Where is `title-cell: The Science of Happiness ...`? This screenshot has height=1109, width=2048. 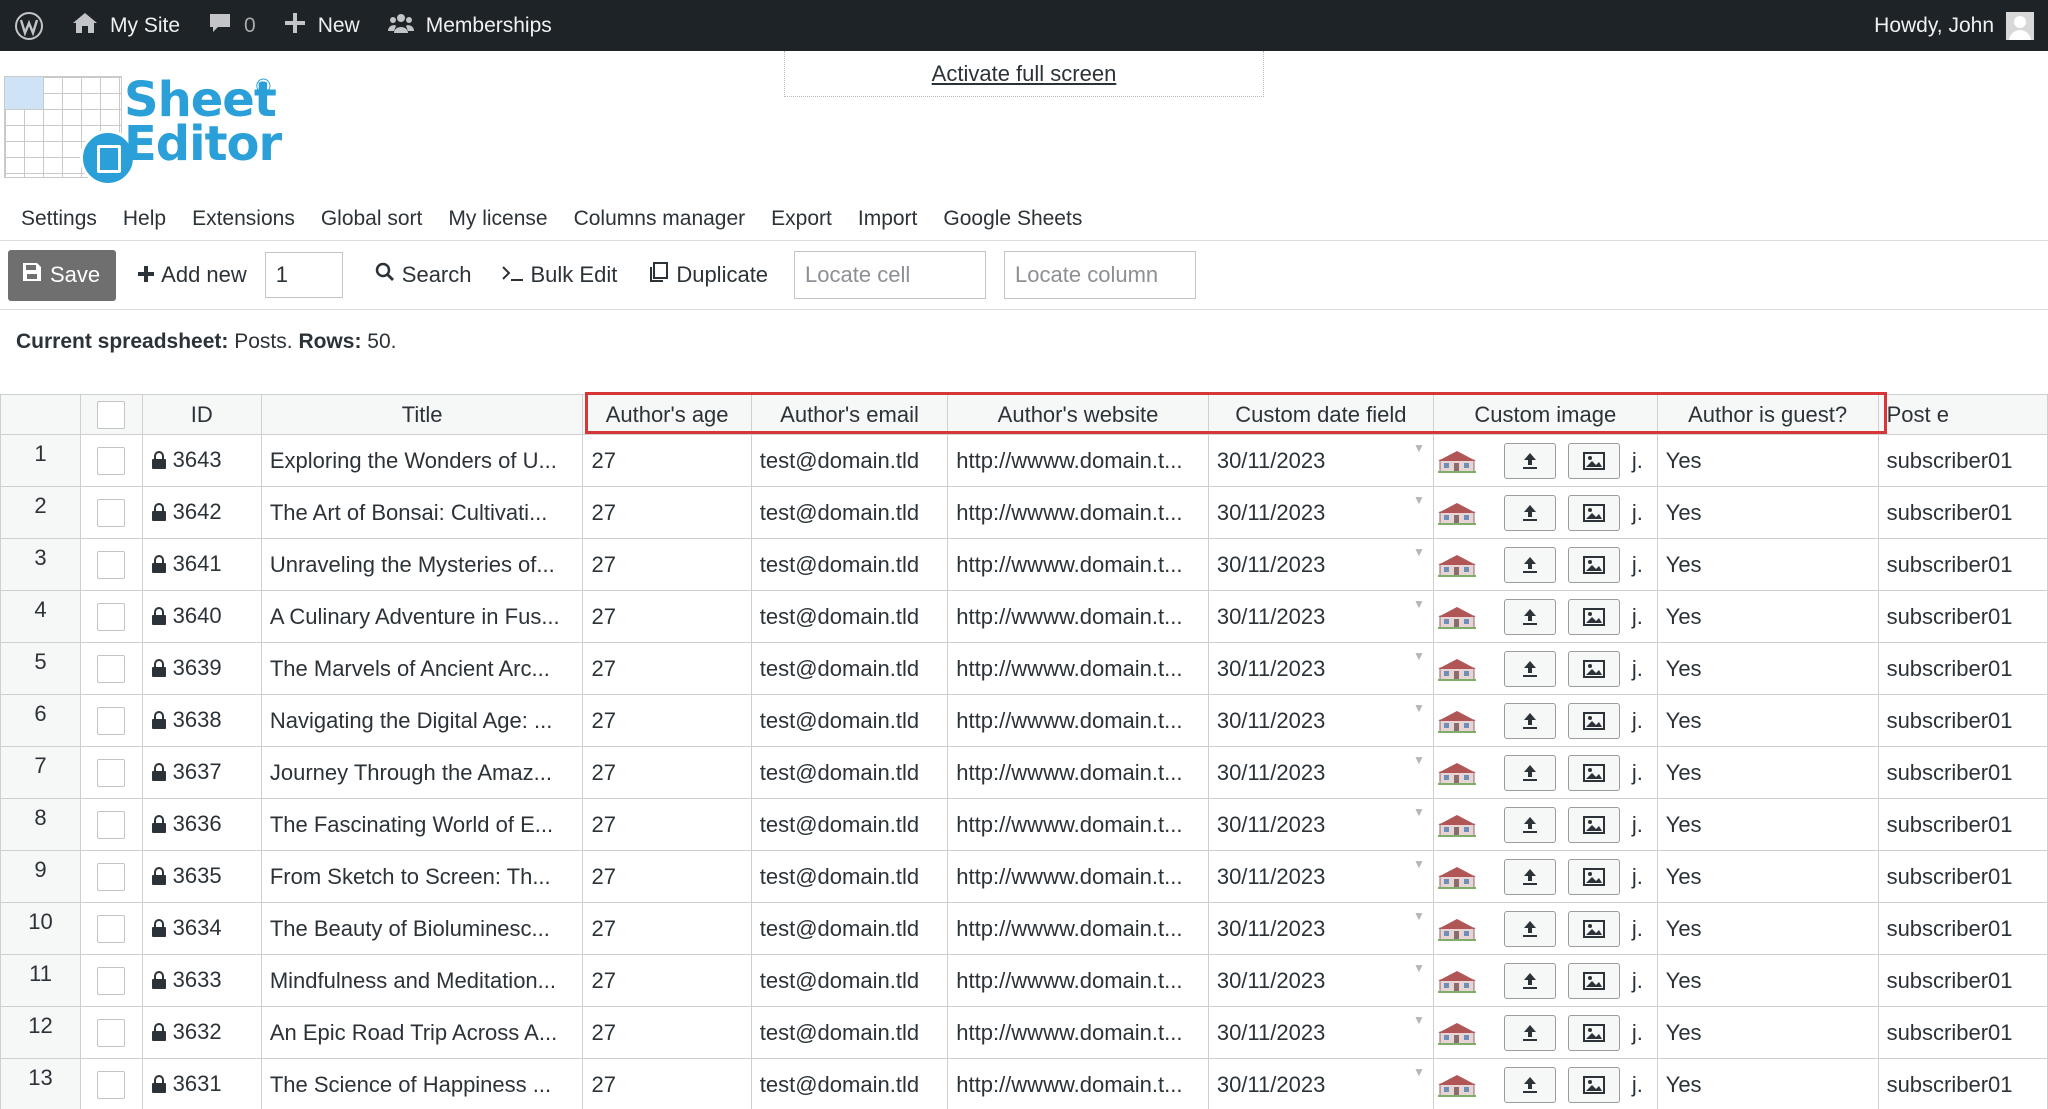 title-cell: The Science of Happiness ... is located at coordinates (422, 1083).